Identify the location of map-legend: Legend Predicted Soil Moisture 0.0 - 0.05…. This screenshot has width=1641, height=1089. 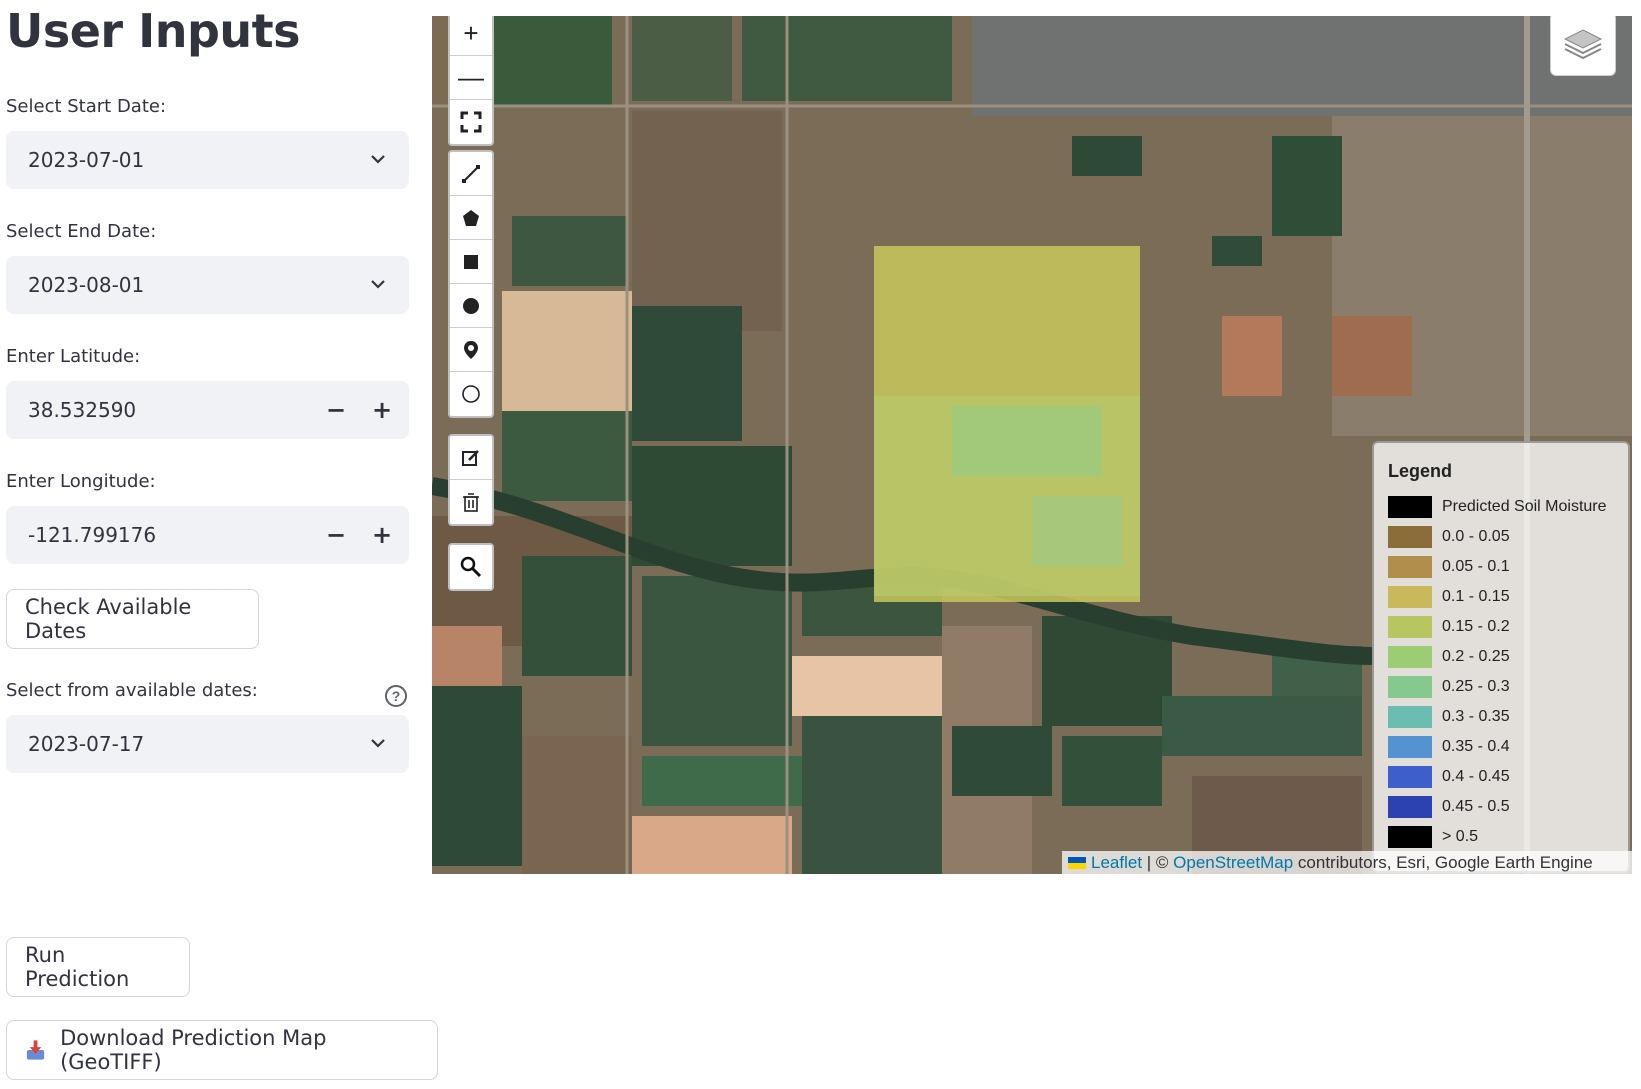
(1501, 657).